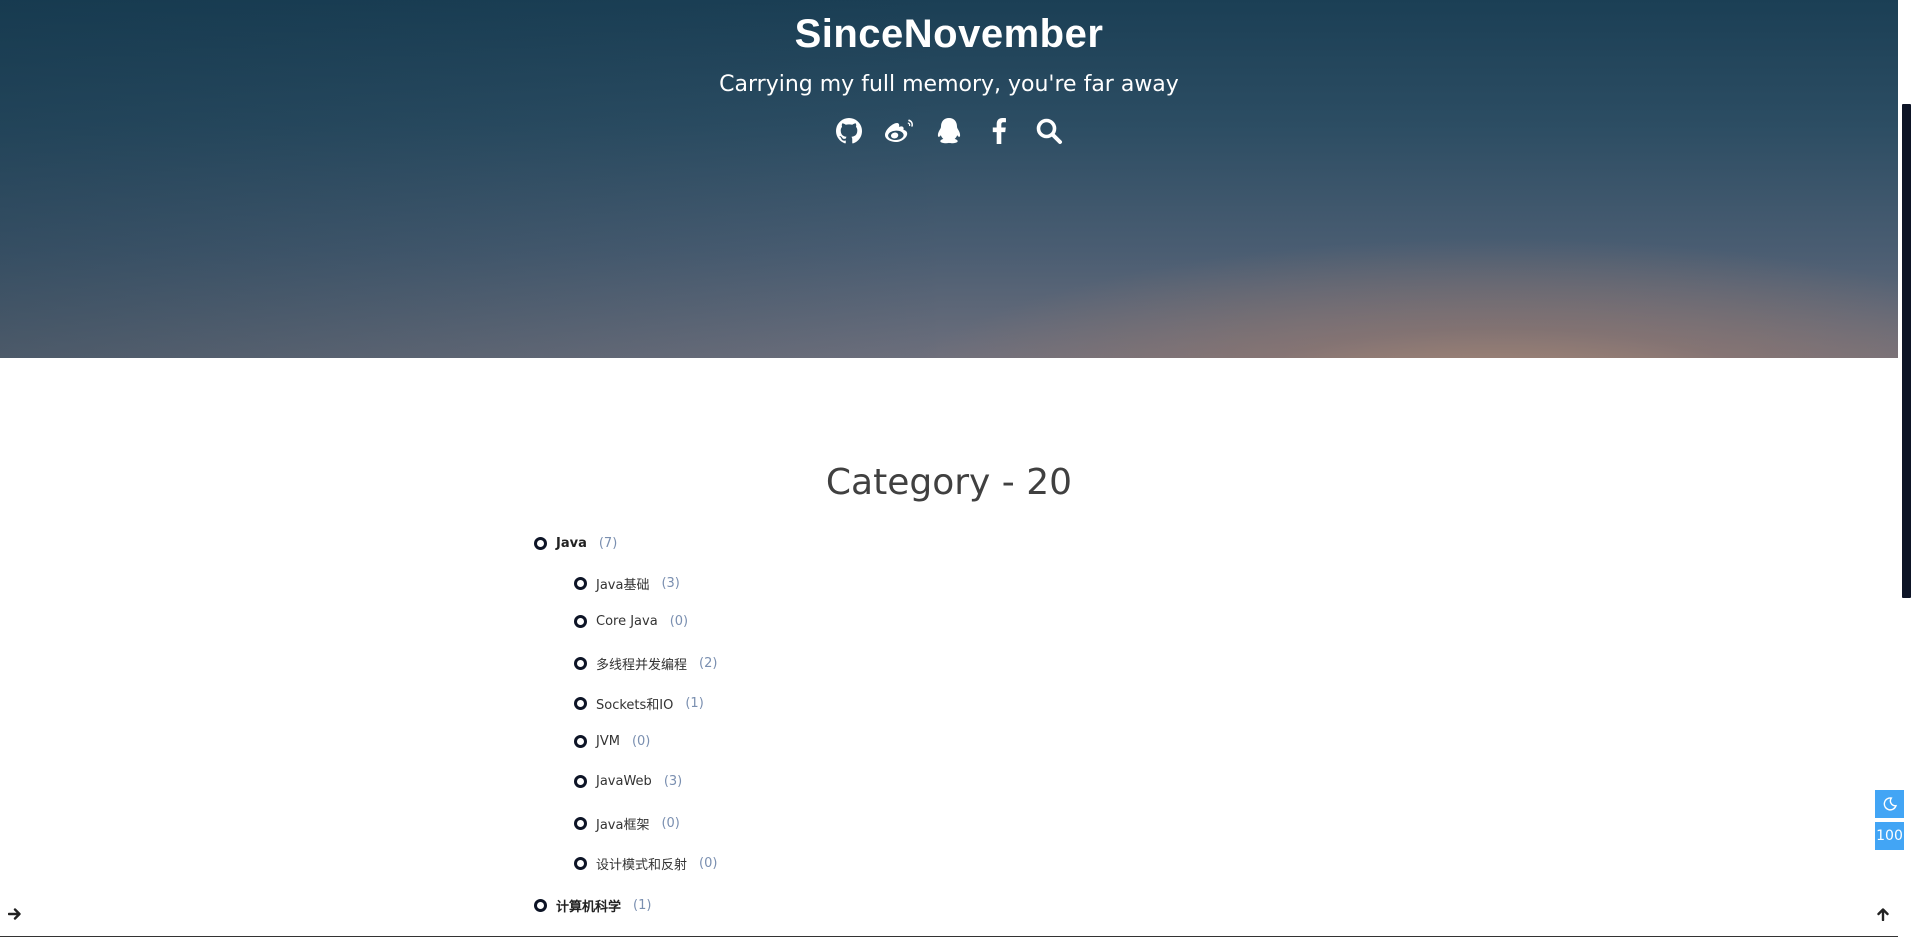 The height and width of the screenshot is (937, 1913). I want to click on social-links, so click(949, 131).